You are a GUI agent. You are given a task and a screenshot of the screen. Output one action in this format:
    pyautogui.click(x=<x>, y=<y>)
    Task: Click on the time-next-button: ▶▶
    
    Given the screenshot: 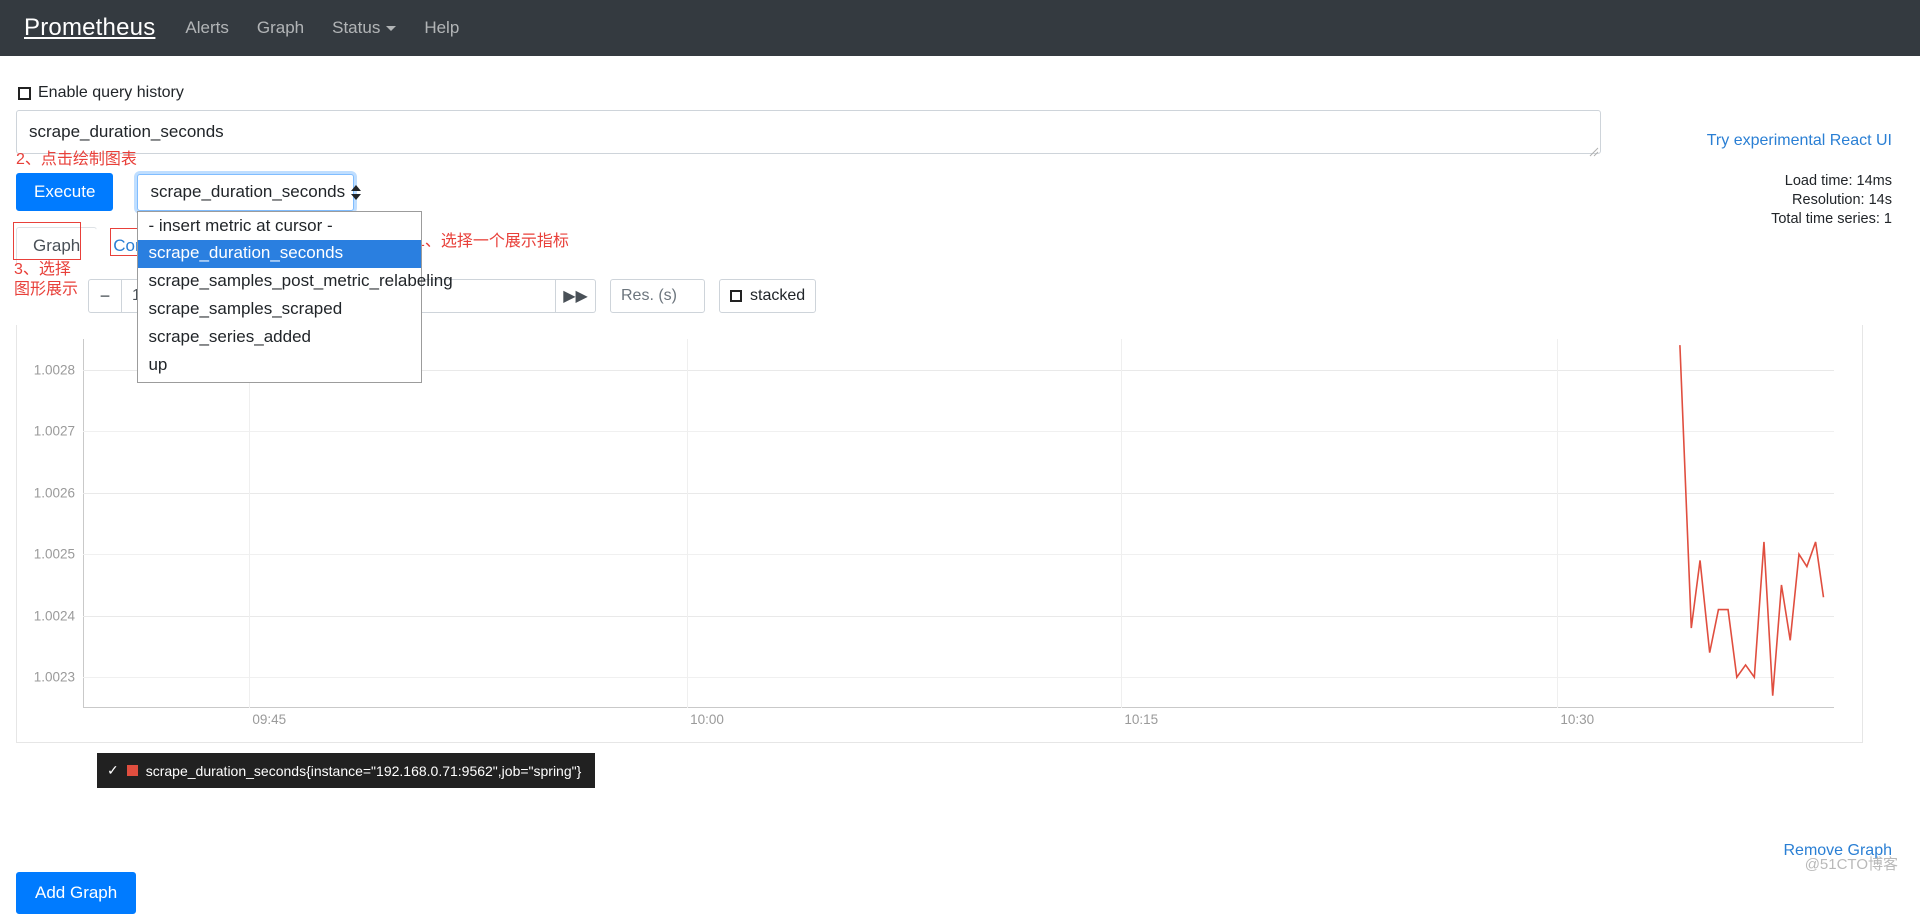 What is the action you would take?
    pyautogui.click(x=576, y=296)
    